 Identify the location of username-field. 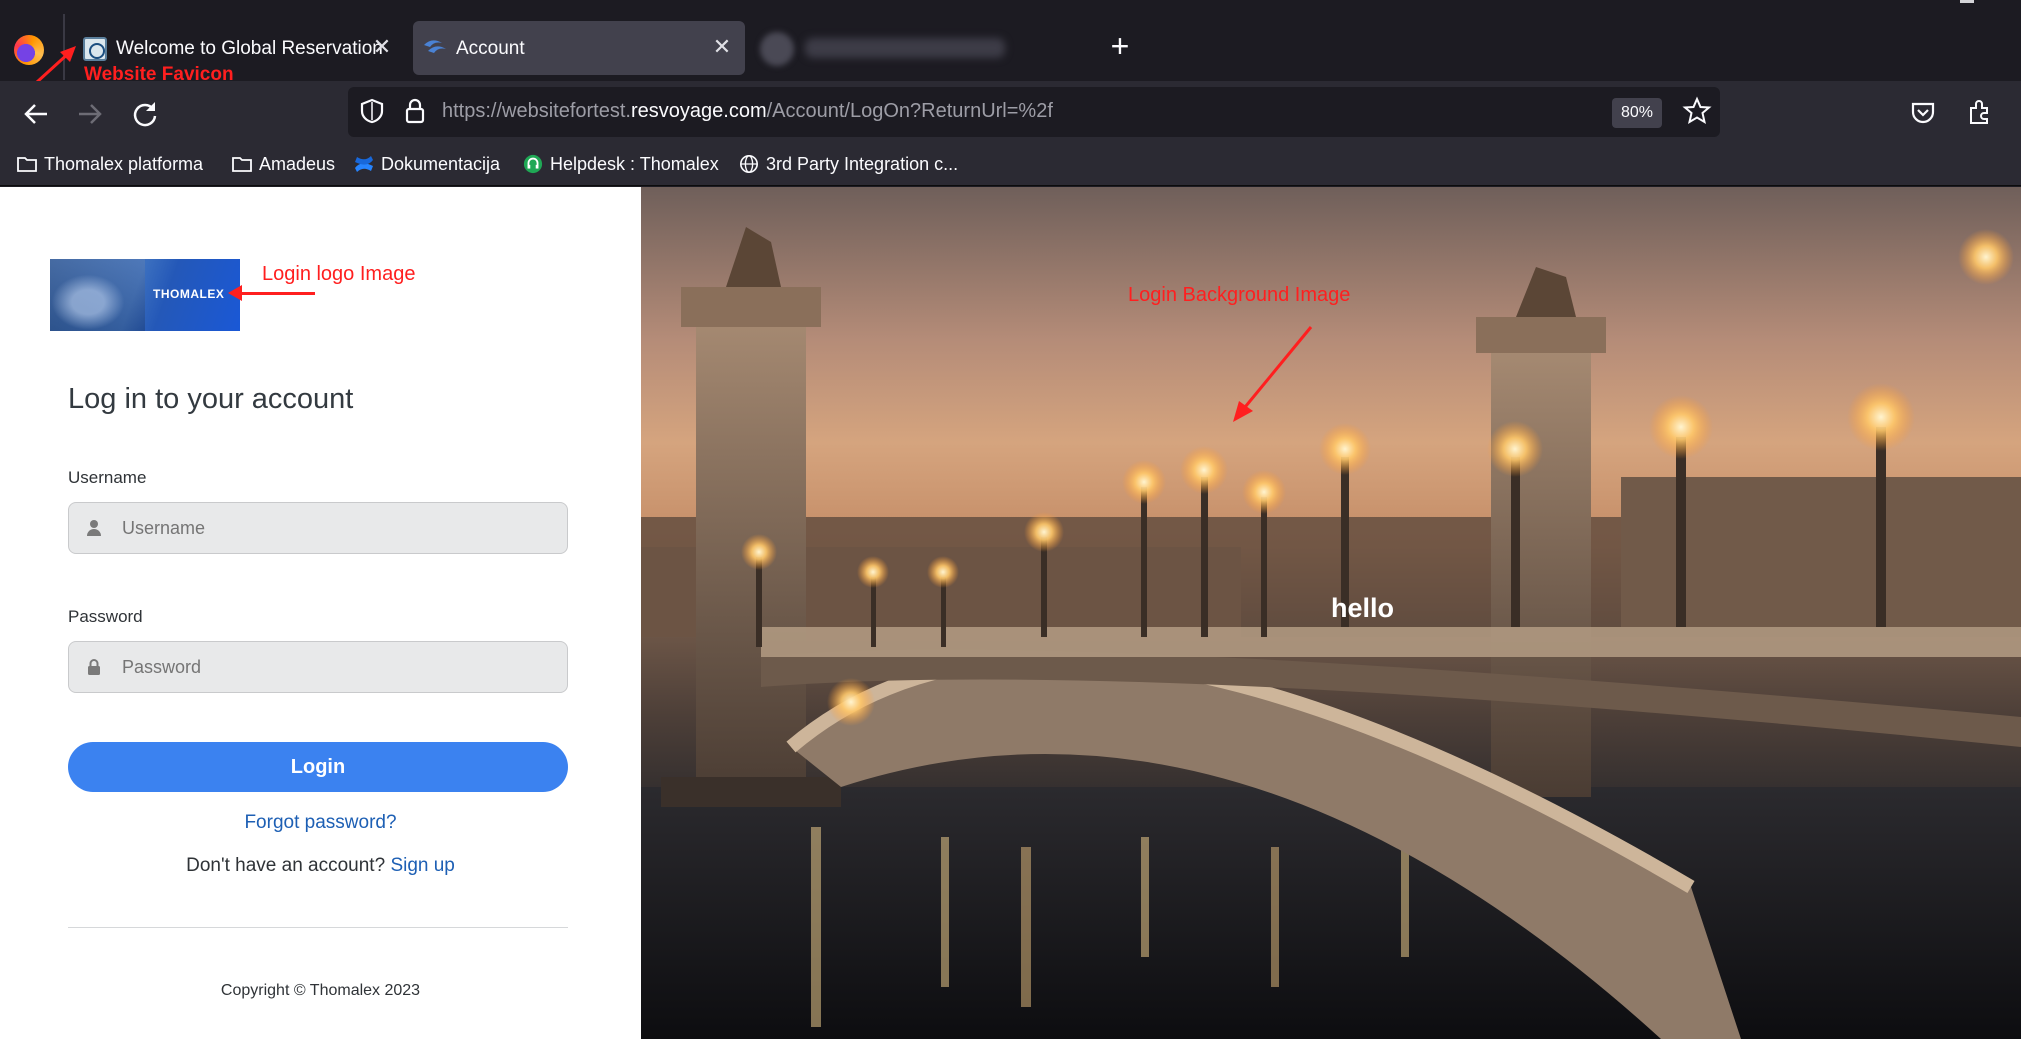
(318, 528).